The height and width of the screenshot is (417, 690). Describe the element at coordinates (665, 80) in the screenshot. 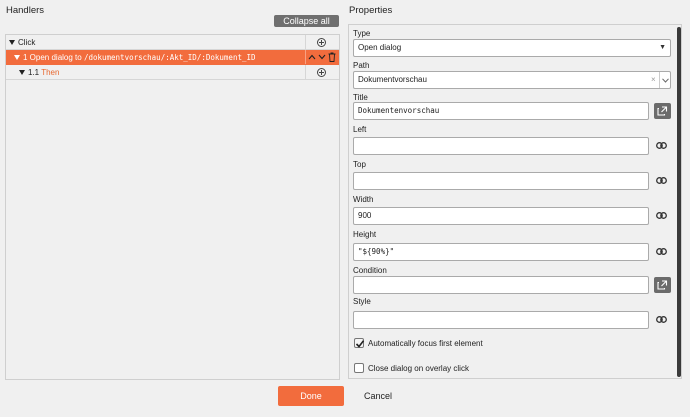

I see `chevron-down-icon` at that location.